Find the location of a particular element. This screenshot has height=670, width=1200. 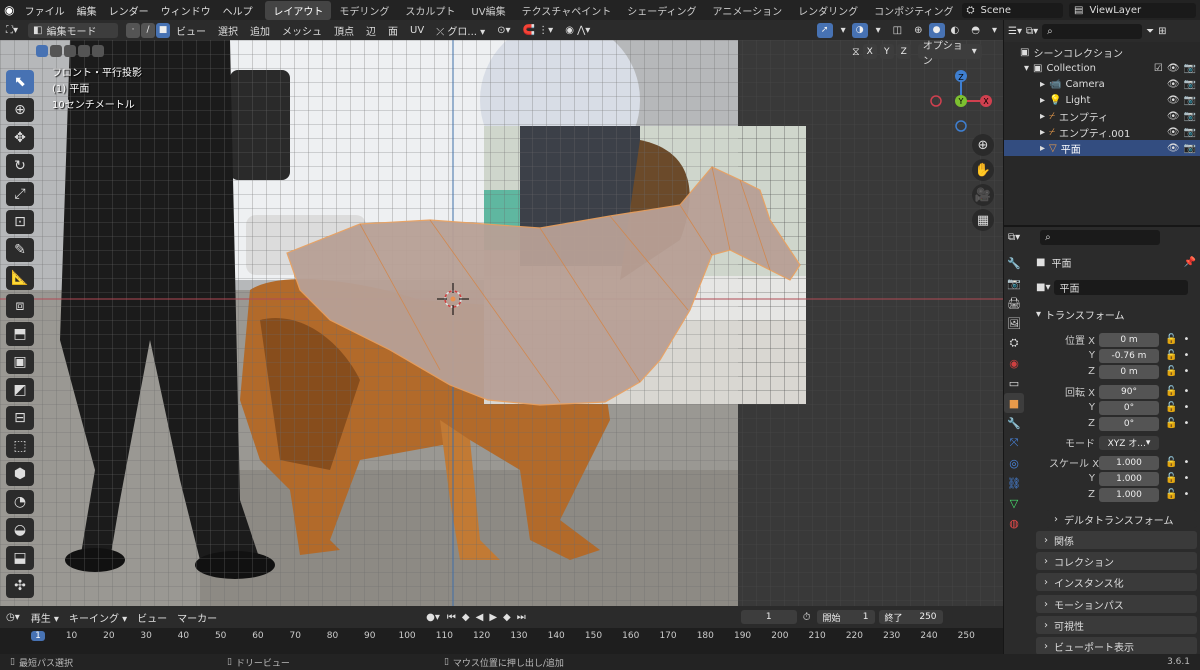

collection-tab-icon: ▭ is located at coordinates (1014, 383).